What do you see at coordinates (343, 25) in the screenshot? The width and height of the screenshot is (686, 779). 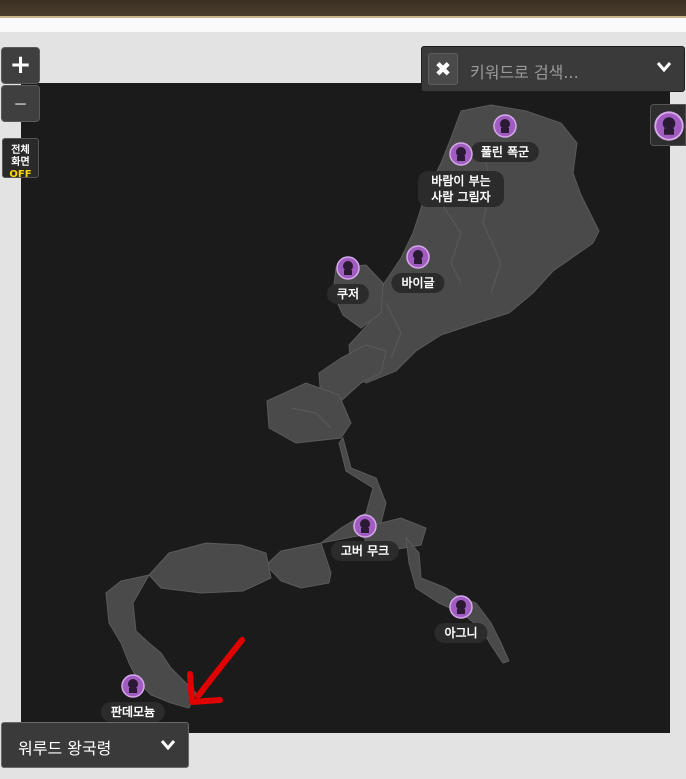 I see `header-strip` at bounding box center [343, 25].